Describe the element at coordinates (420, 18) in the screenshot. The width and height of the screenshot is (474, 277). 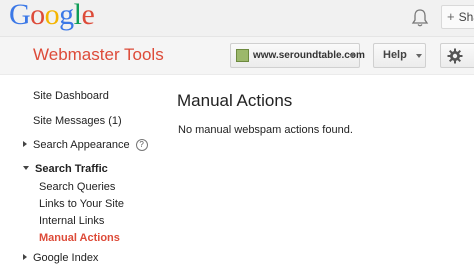
I see `notifications-bell-icon` at that location.